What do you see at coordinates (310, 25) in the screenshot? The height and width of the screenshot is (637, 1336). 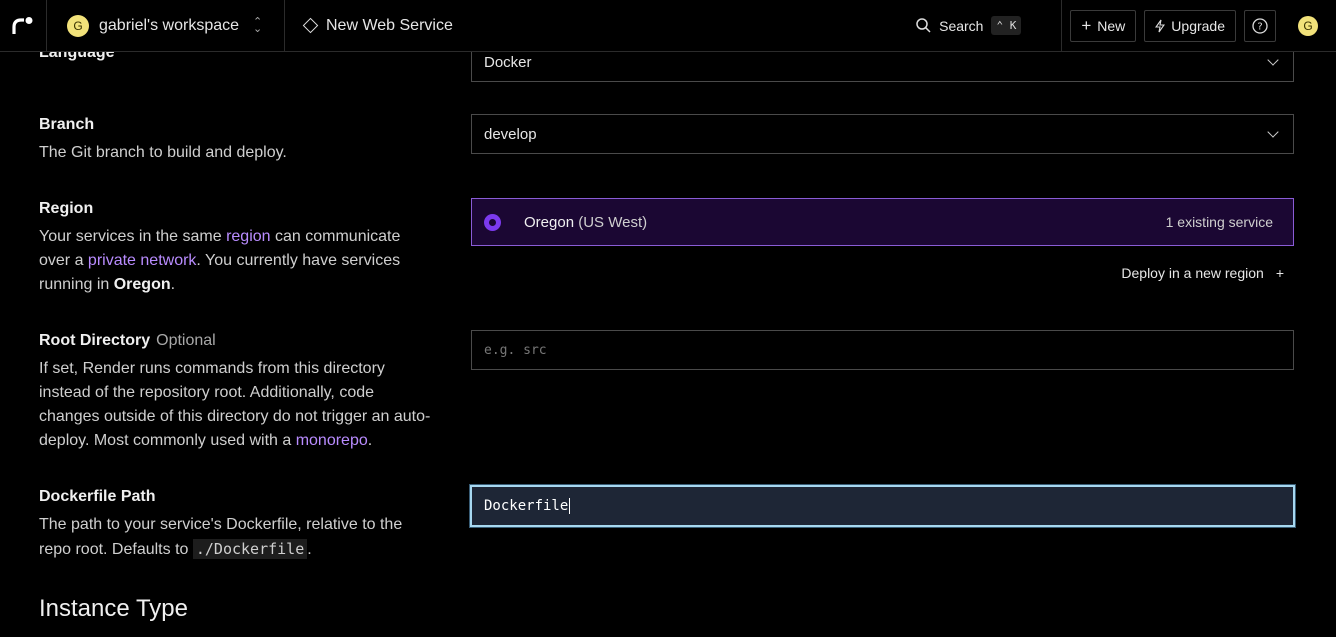 I see `diamond-icon` at bounding box center [310, 25].